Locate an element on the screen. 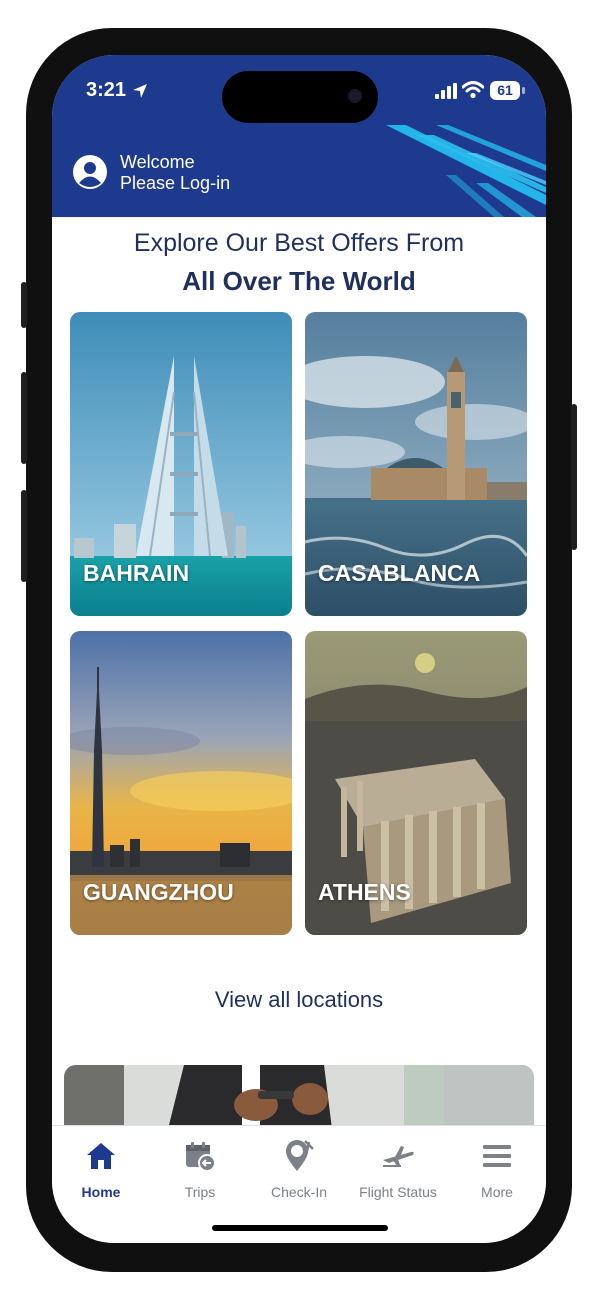  offers-title-line2: All Over The World is located at coordinates (299, 281).